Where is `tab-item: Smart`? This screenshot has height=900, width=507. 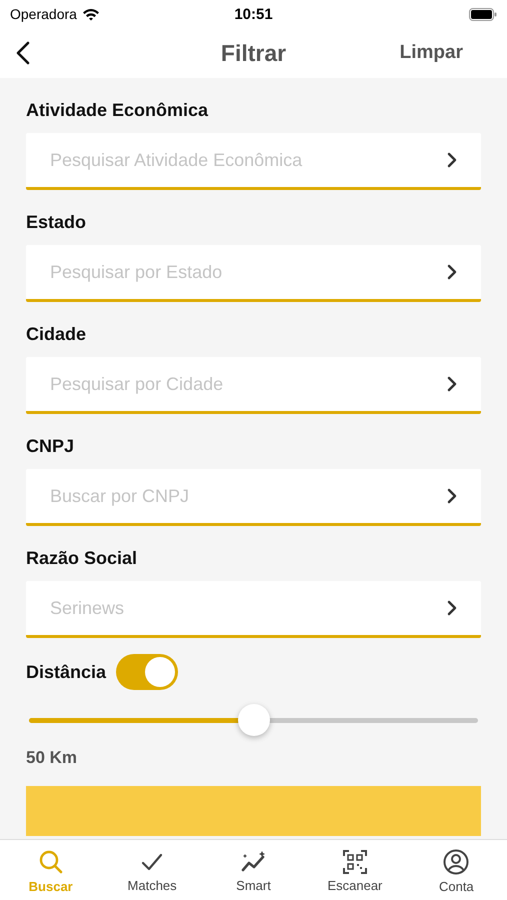 tab-item: Smart is located at coordinates (253, 870).